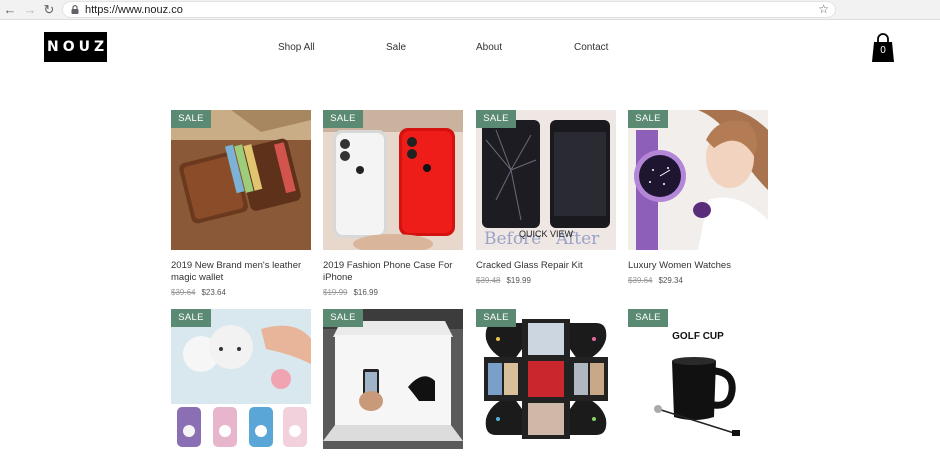 The height and width of the screenshot is (456, 940). I want to click on browser-toolbar: ← → ↻ https://www.nouz.co ☆, so click(470, 10).